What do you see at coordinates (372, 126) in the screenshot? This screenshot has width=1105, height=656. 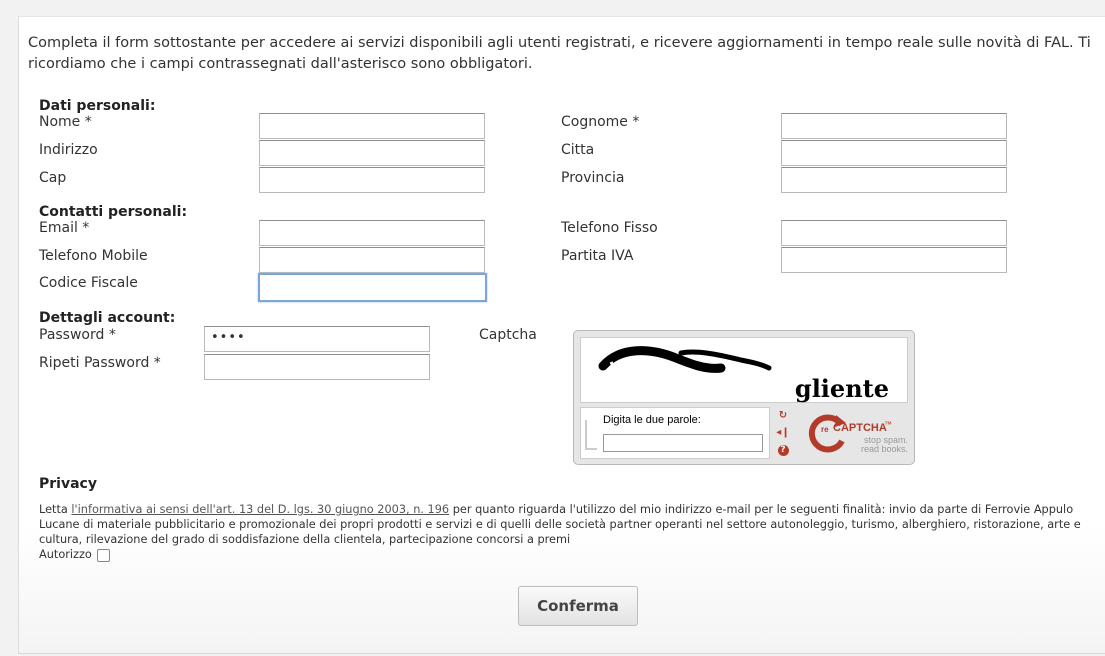 I see `nome-input` at bounding box center [372, 126].